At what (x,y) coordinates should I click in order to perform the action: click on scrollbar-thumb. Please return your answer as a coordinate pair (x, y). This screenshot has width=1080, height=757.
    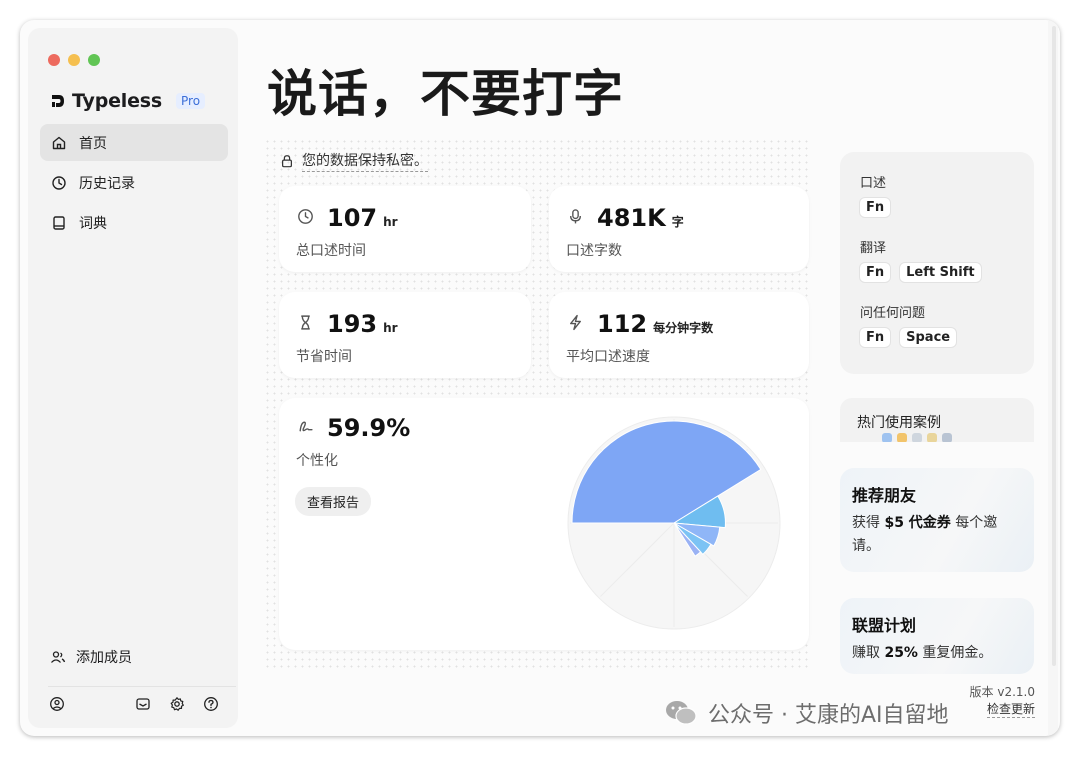
    Looking at the image, I should click on (1054, 346).